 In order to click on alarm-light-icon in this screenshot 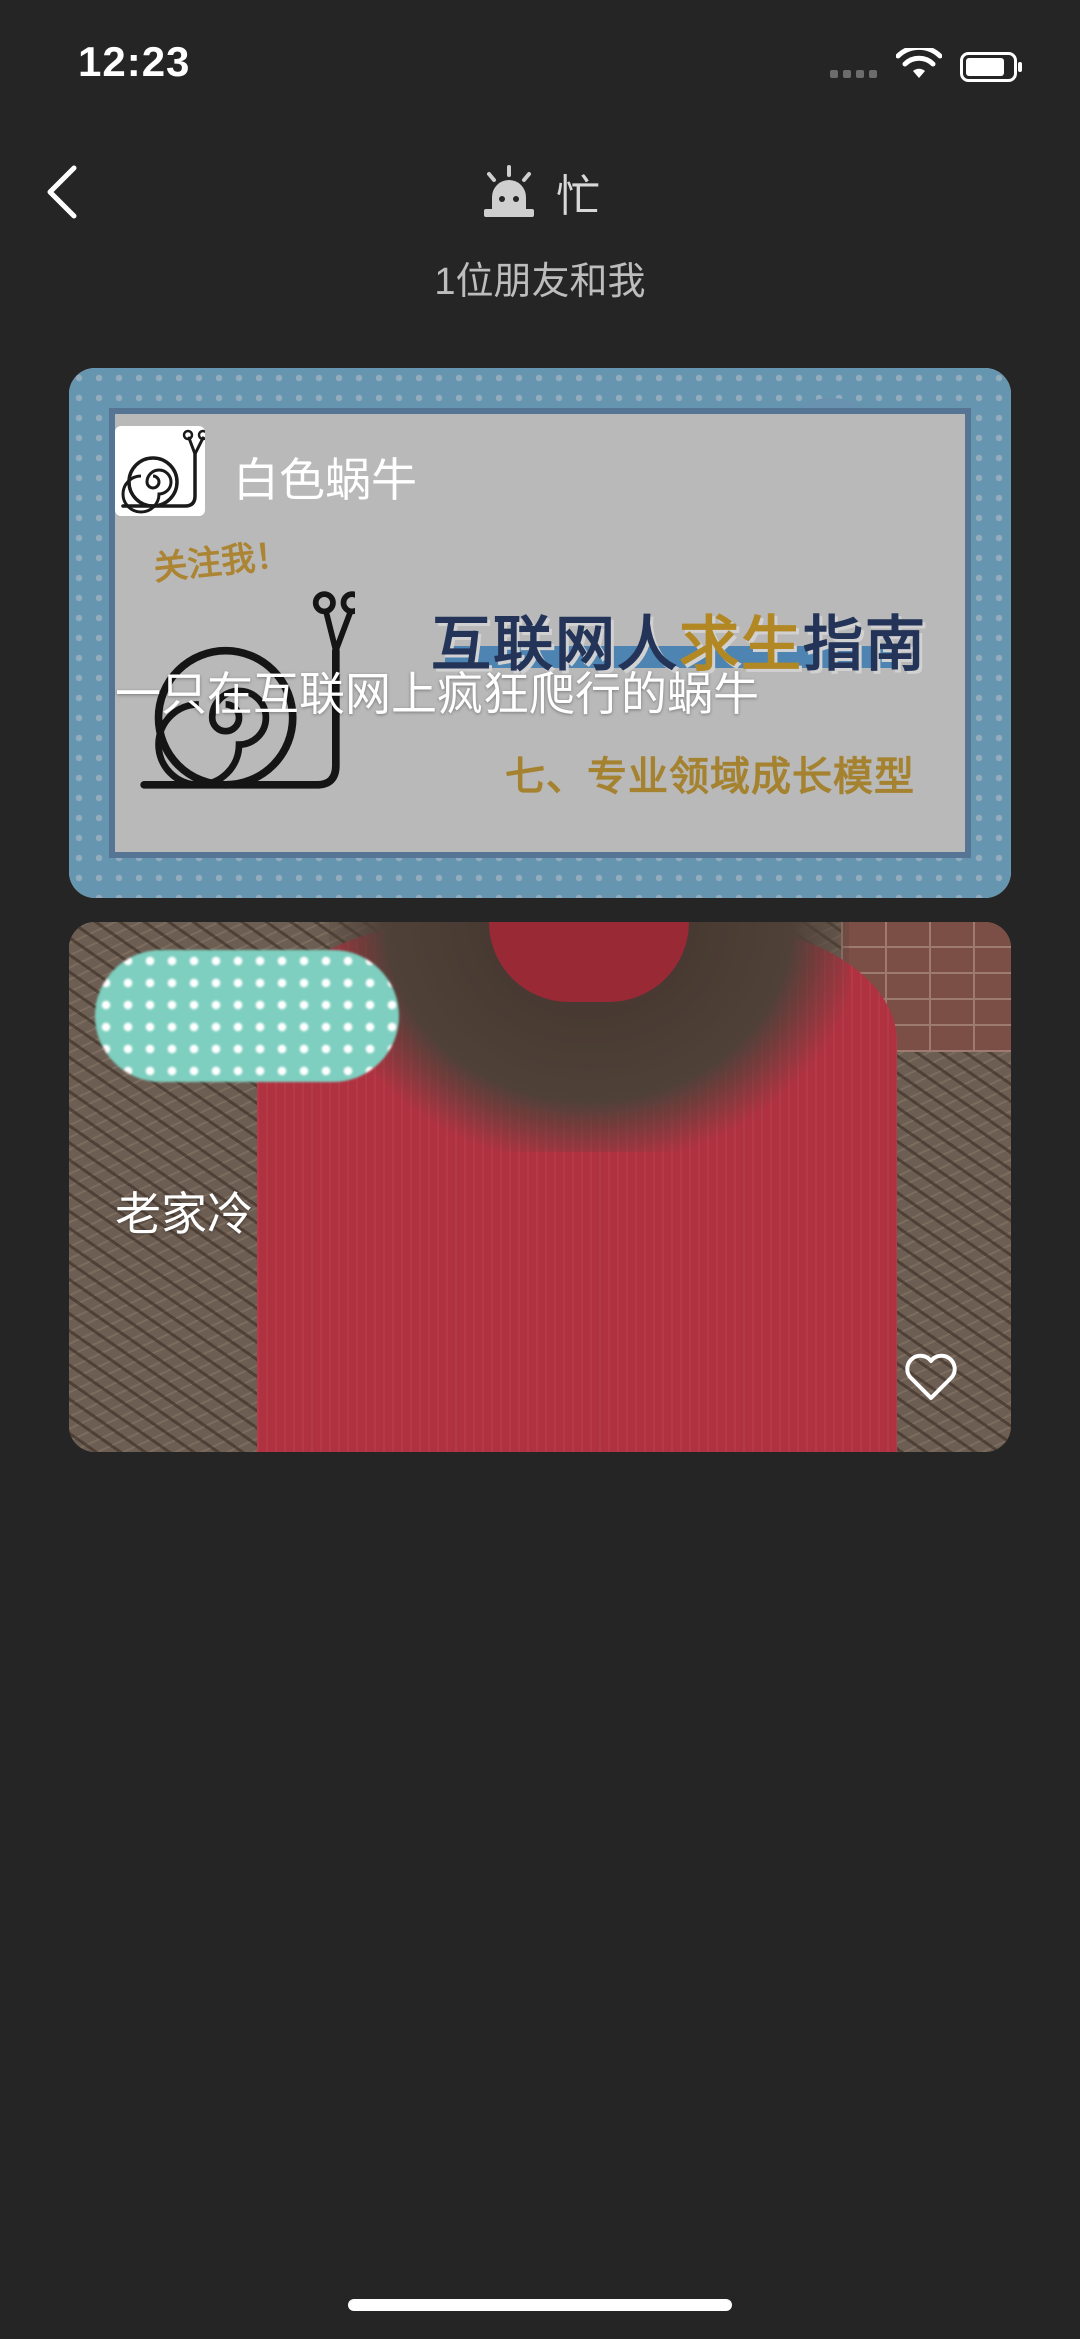, I will do `click(509, 191)`.